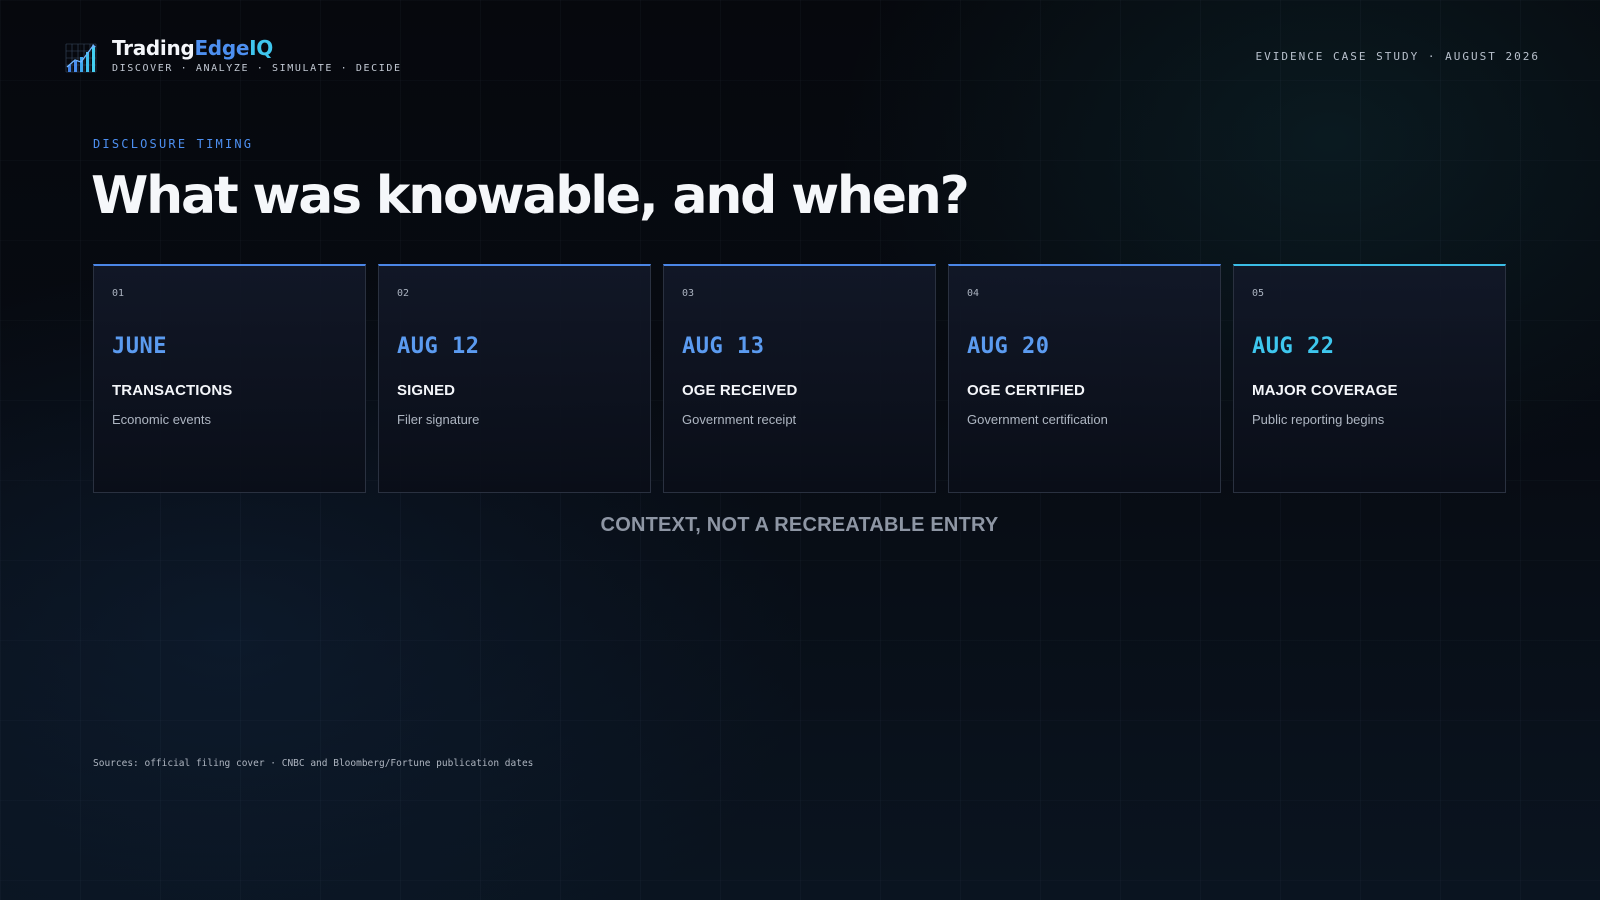 Image resolution: width=1600 pixels, height=900 pixels. Describe the element at coordinates (403, 293) in the screenshot. I see `card-number: 02` at that location.